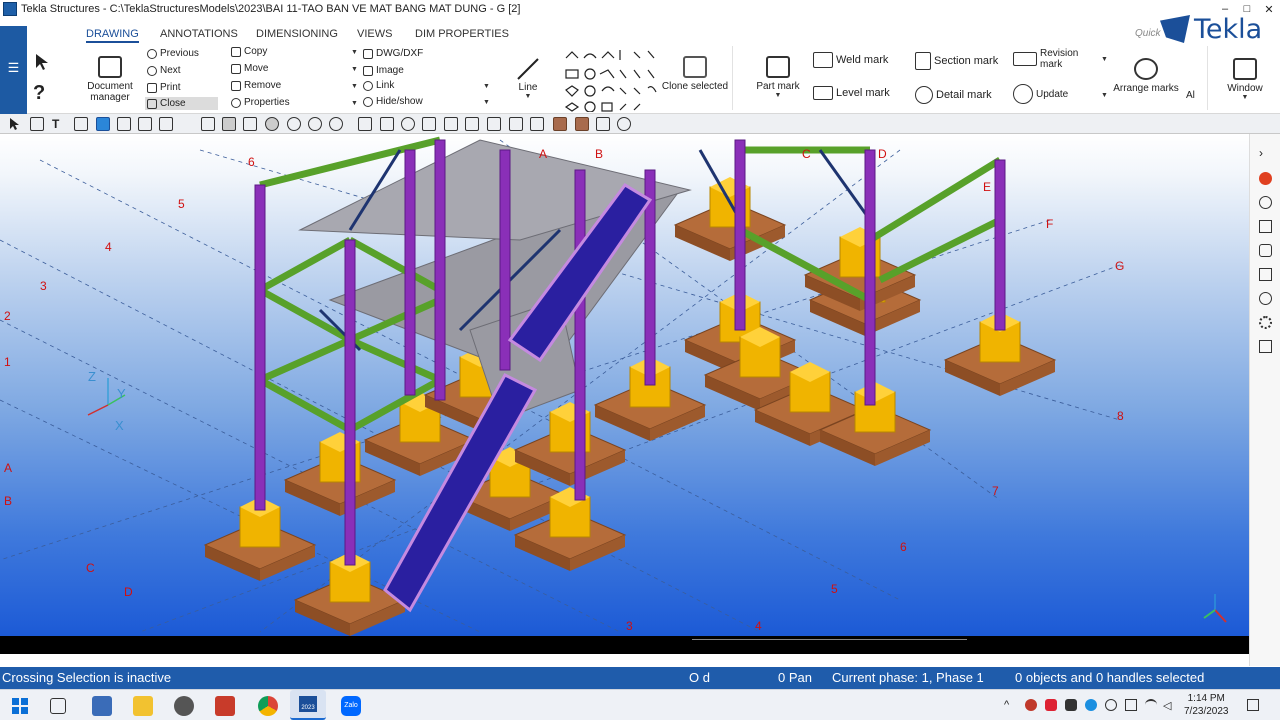  Describe the element at coordinates (164, 70) in the screenshot. I see `next-button: Next` at that location.